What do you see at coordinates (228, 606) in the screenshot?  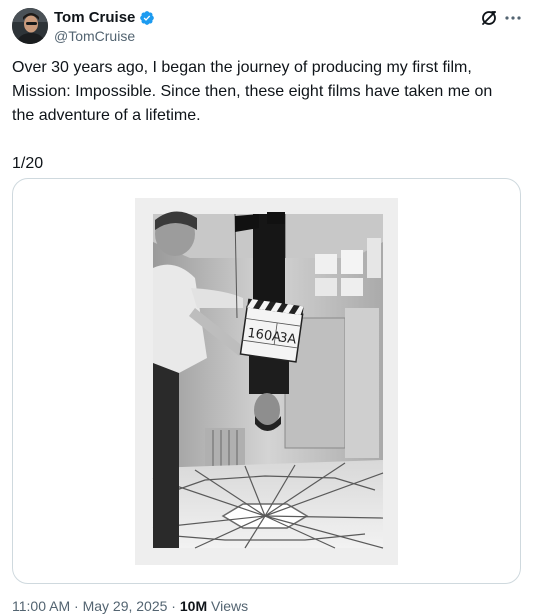 I see `views-label: Views` at bounding box center [228, 606].